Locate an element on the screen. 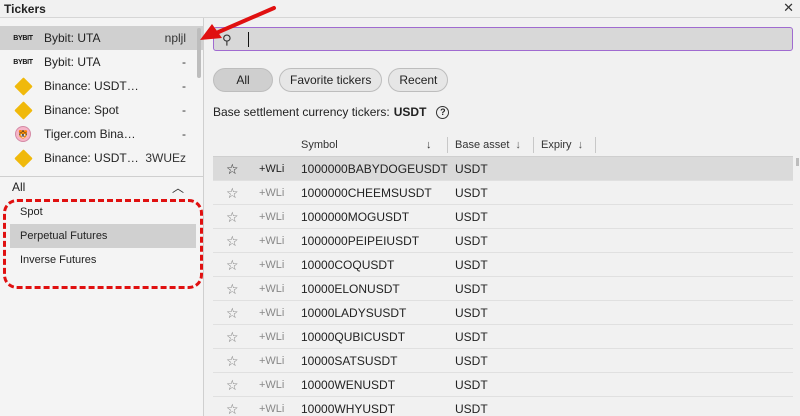 The width and height of the screenshot is (800, 416). table-row: ☆ +WLi 10000QUBICUSDT USDT is located at coordinates (503, 337).